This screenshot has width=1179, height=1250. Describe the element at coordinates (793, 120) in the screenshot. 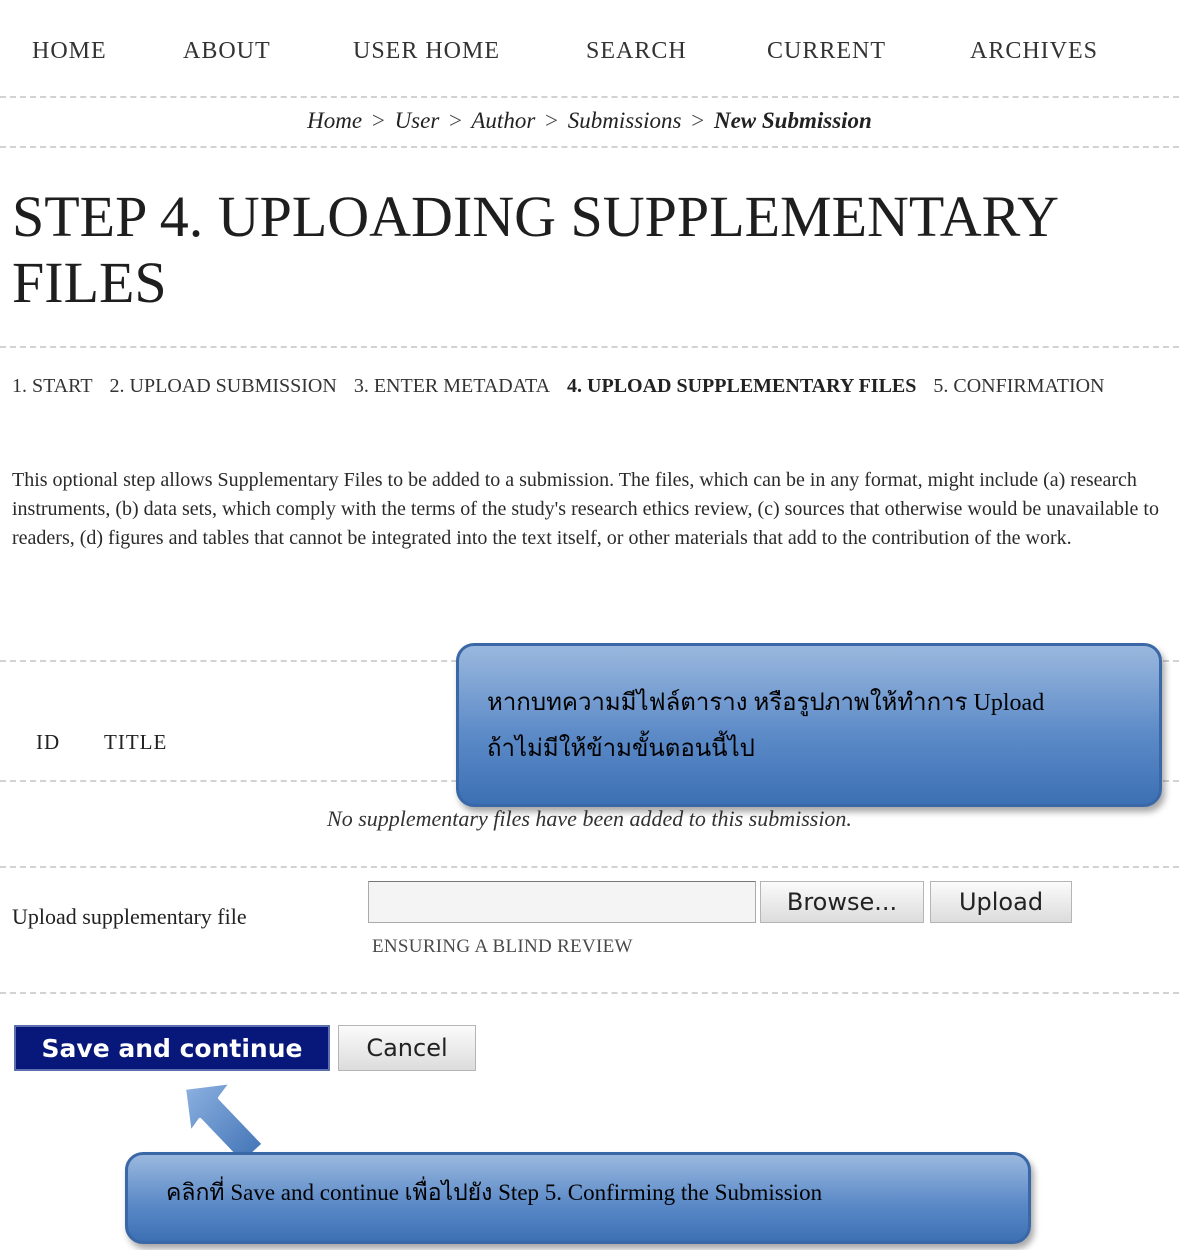

I see `breadcrumb-current: New Submission` at that location.